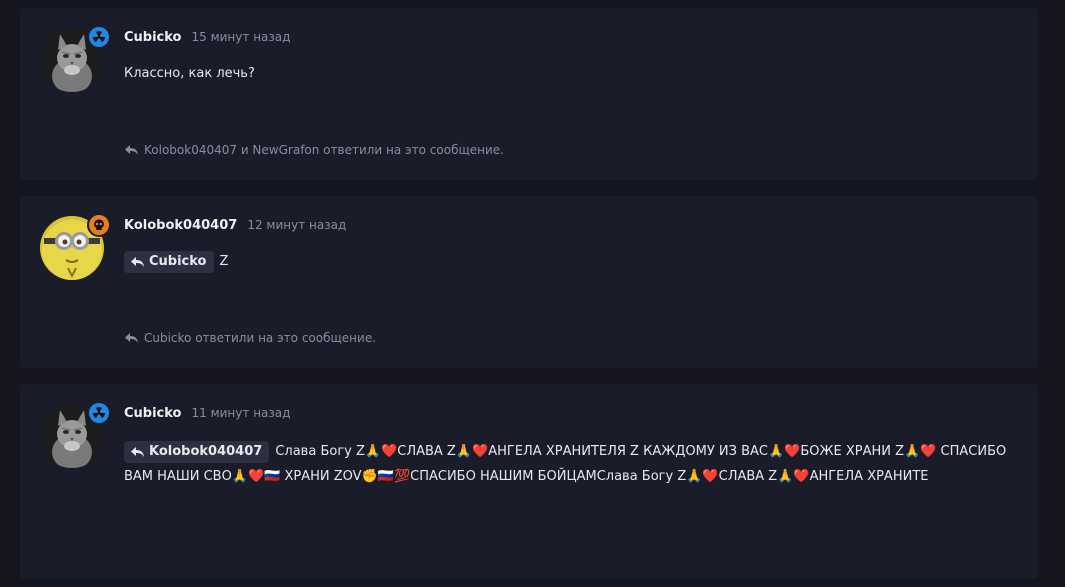 The image size is (1065, 587). Describe the element at coordinates (241, 413) in the screenshot. I see `timestamp: 11 минут назад` at that location.